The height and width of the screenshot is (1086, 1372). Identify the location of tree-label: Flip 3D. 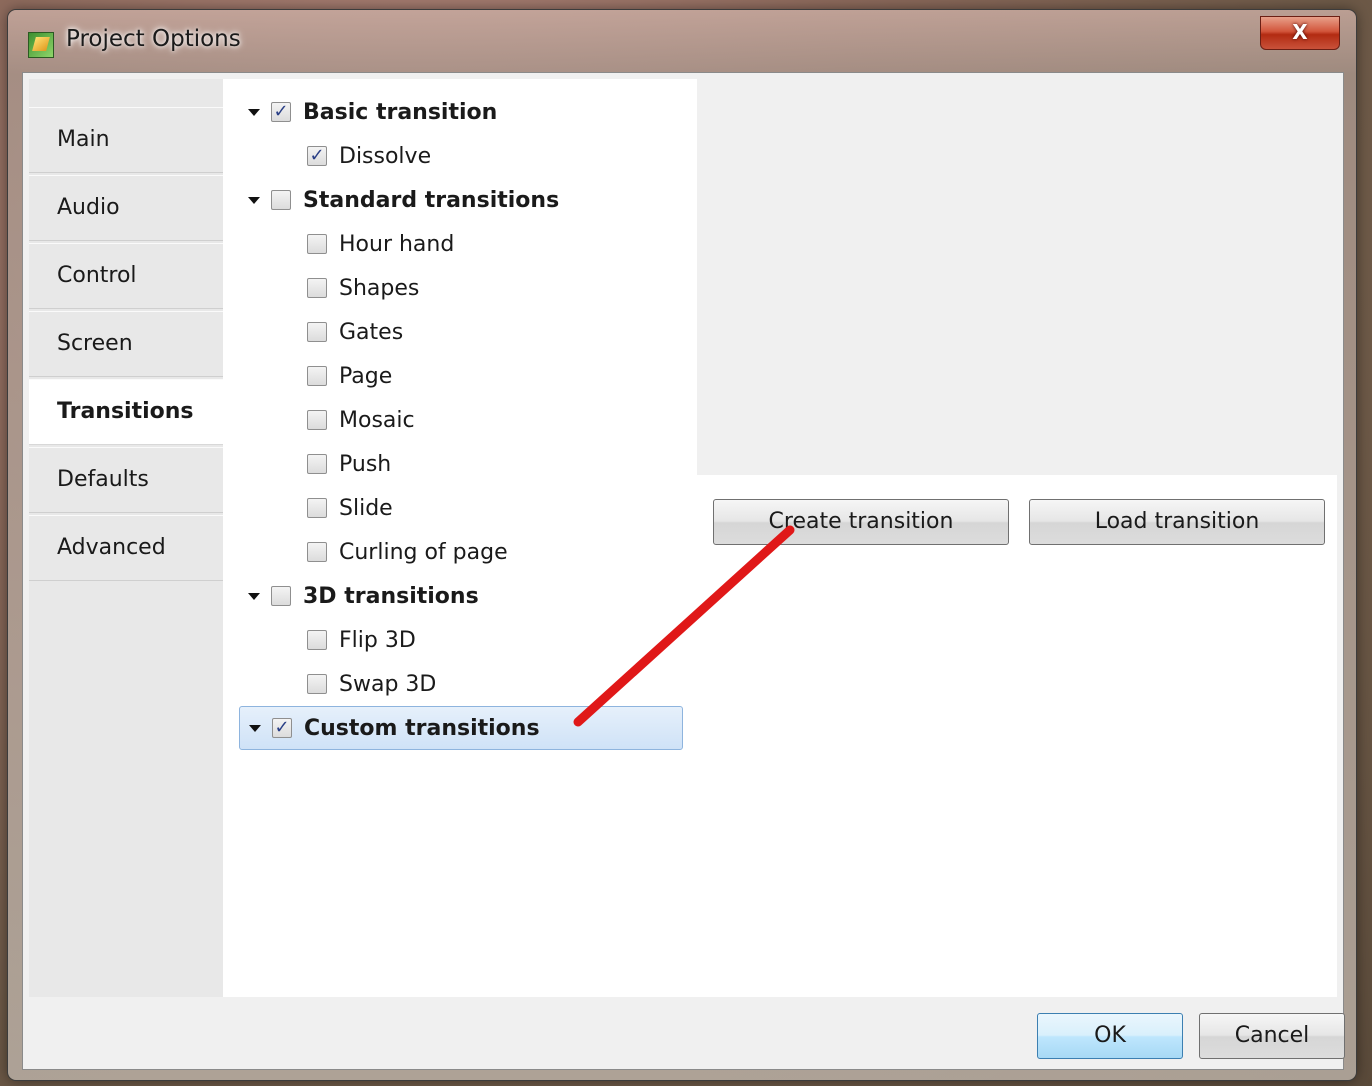
(377, 640).